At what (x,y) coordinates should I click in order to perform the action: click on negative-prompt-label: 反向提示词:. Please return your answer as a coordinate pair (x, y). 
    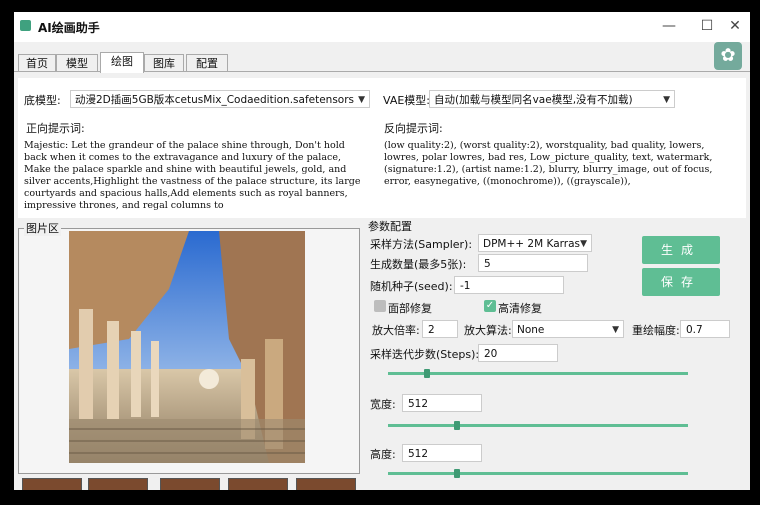
    Looking at the image, I should click on (413, 128).